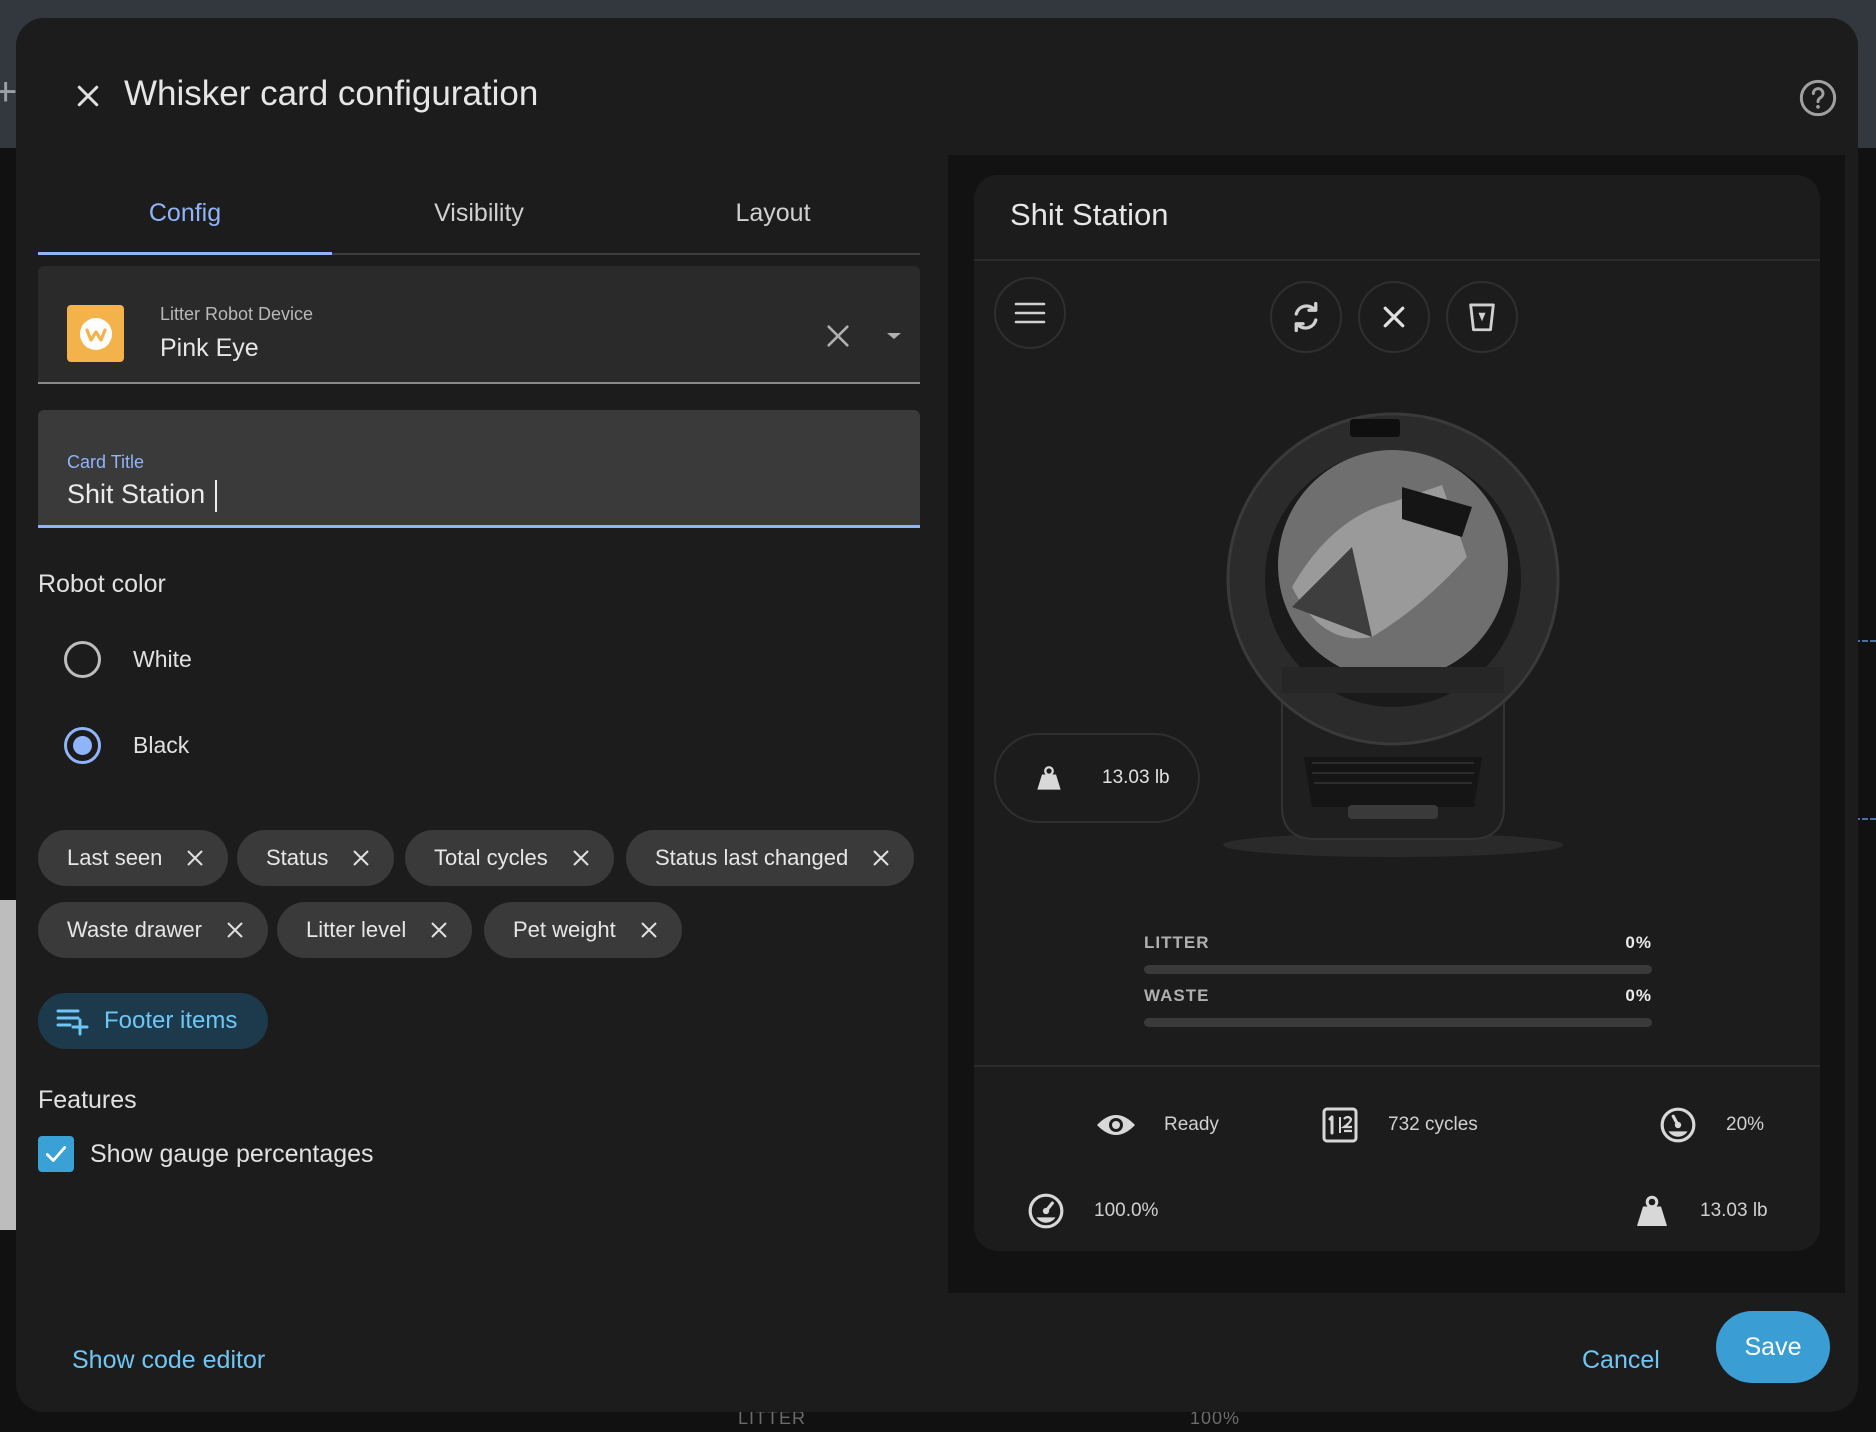  I want to click on footer-chip-total-cycles: Total cycles, so click(509, 858).